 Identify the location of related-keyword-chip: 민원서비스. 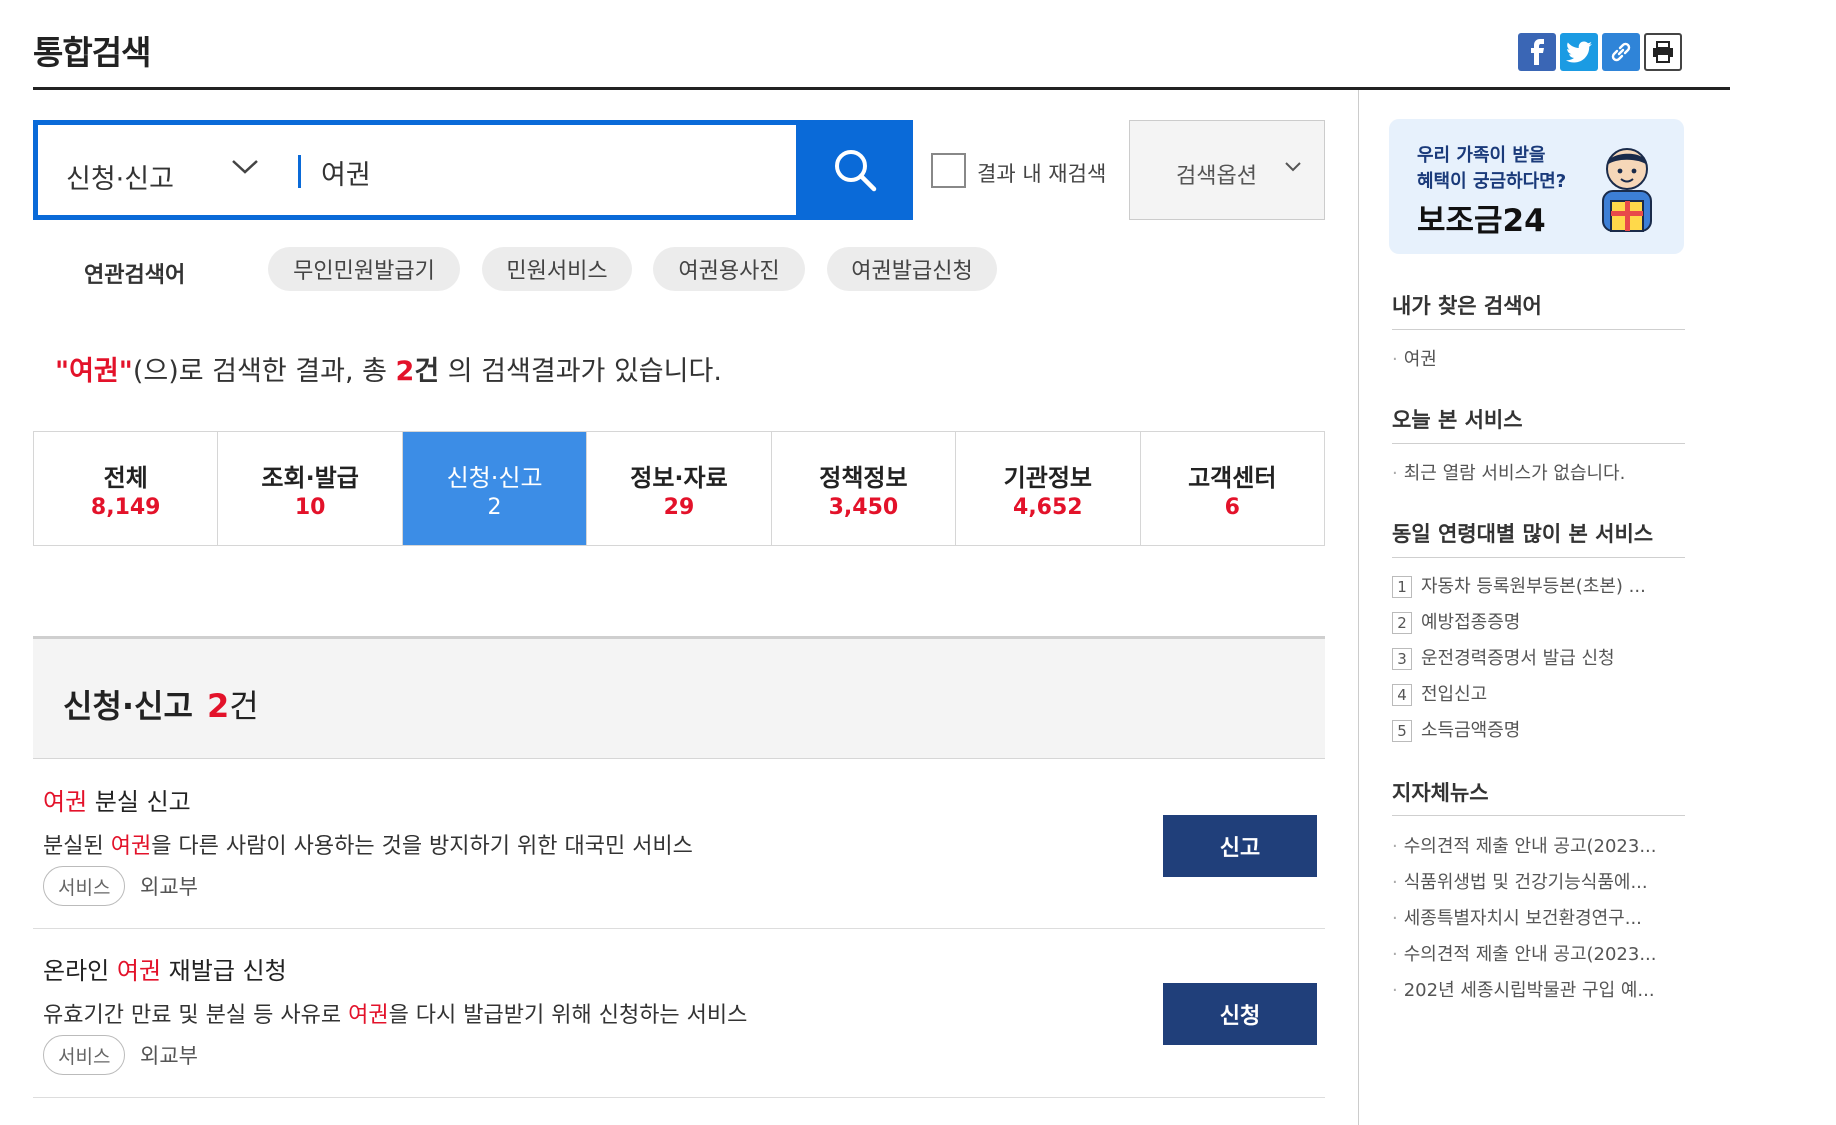
(557, 269).